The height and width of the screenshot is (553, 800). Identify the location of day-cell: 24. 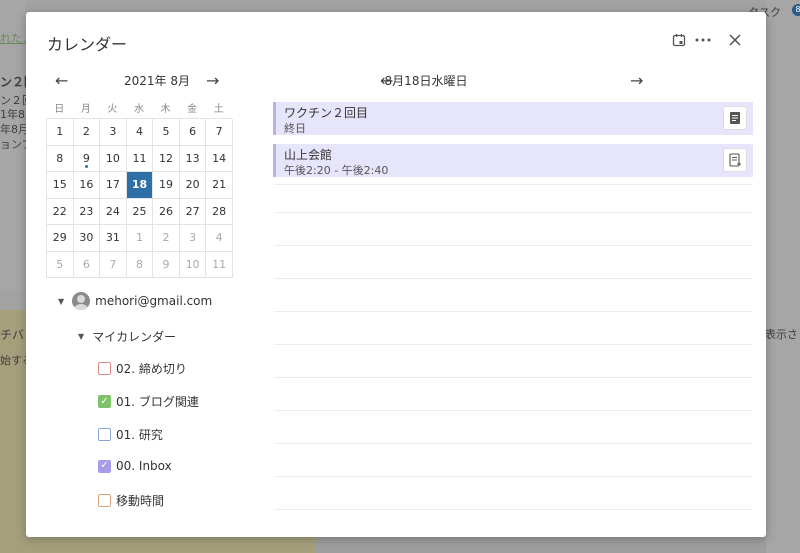
(113, 211).